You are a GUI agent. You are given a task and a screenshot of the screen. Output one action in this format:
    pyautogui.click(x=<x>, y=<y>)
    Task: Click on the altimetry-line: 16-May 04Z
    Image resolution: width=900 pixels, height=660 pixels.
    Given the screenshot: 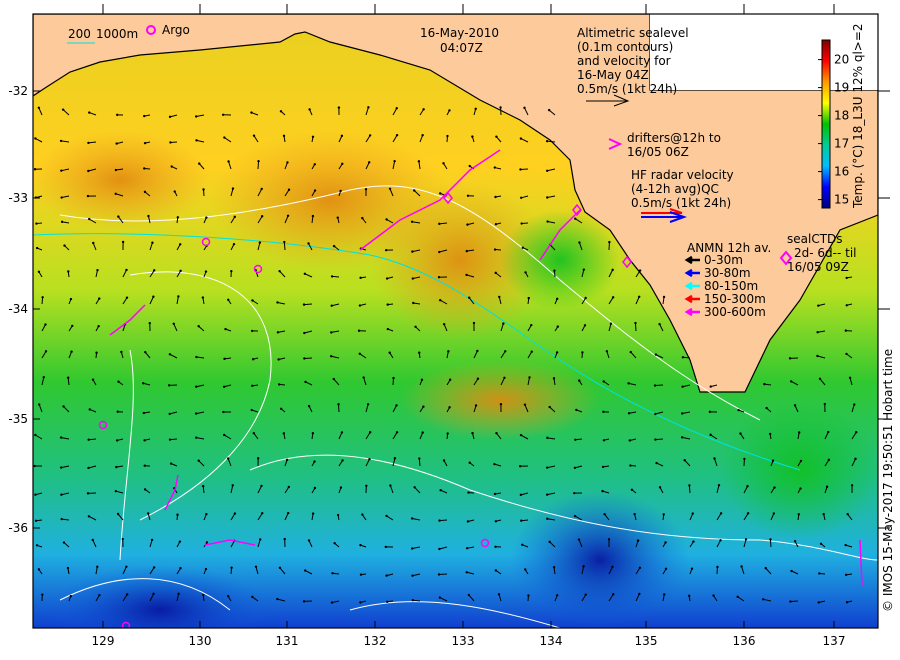 What is the action you would take?
    pyautogui.click(x=613, y=75)
    